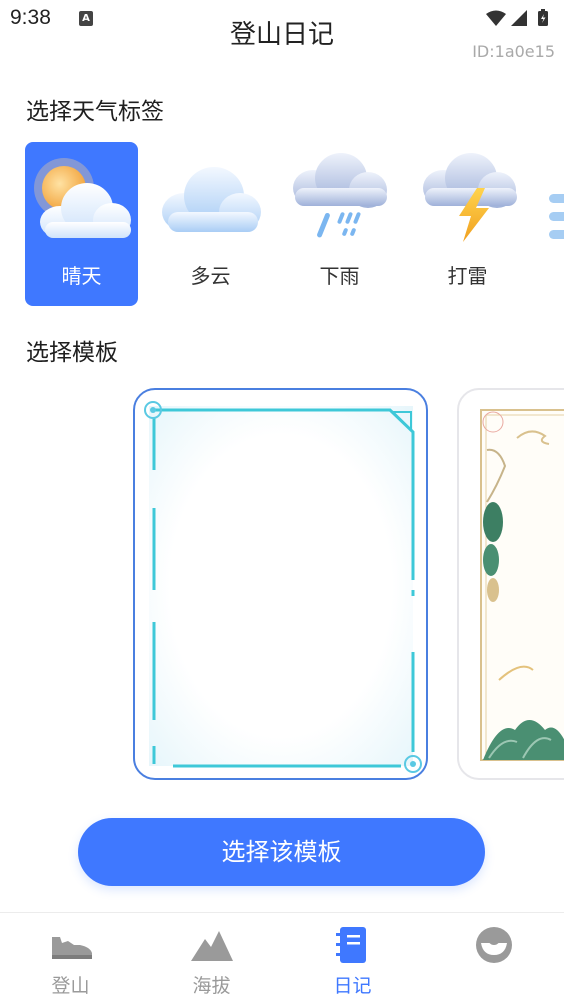 The image size is (564, 1004). I want to click on nav-item-diary: 日记, so click(352, 958).